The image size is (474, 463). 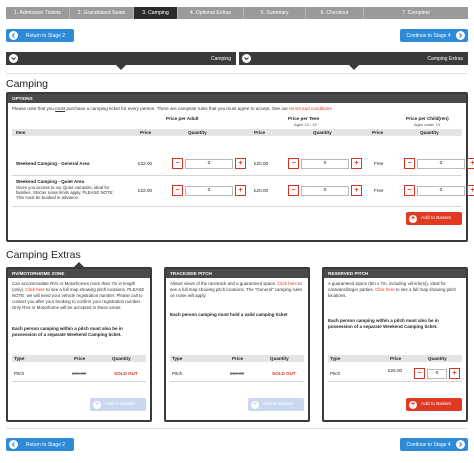 What do you see at coordinates (434, 35) in the screenshot?
I see `continue-to-stage-4-button: Continue to Stage 4` at bounding box center [434, 35].